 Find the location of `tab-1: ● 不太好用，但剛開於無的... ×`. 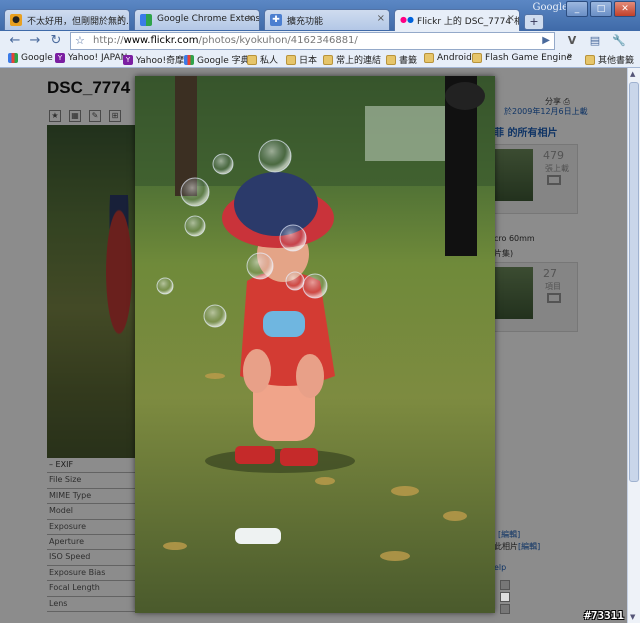

tab-1: ● 不太好用，但剛開於無的... × is located at coordinates (67, 19).